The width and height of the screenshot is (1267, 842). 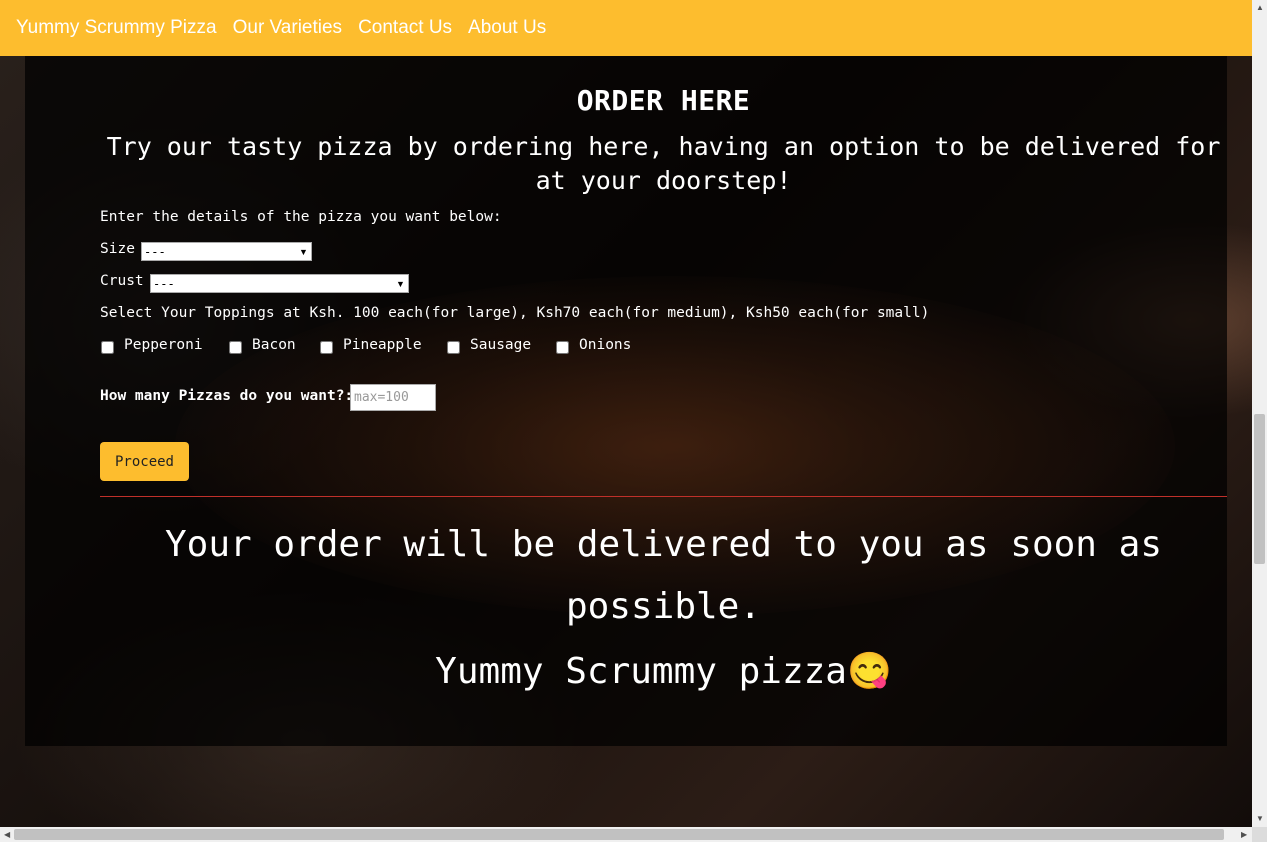 What do you see at coordinates (562, 347) in the screenshot?
I see `topping-checkbox-onions` at bounding box center [562, 347].